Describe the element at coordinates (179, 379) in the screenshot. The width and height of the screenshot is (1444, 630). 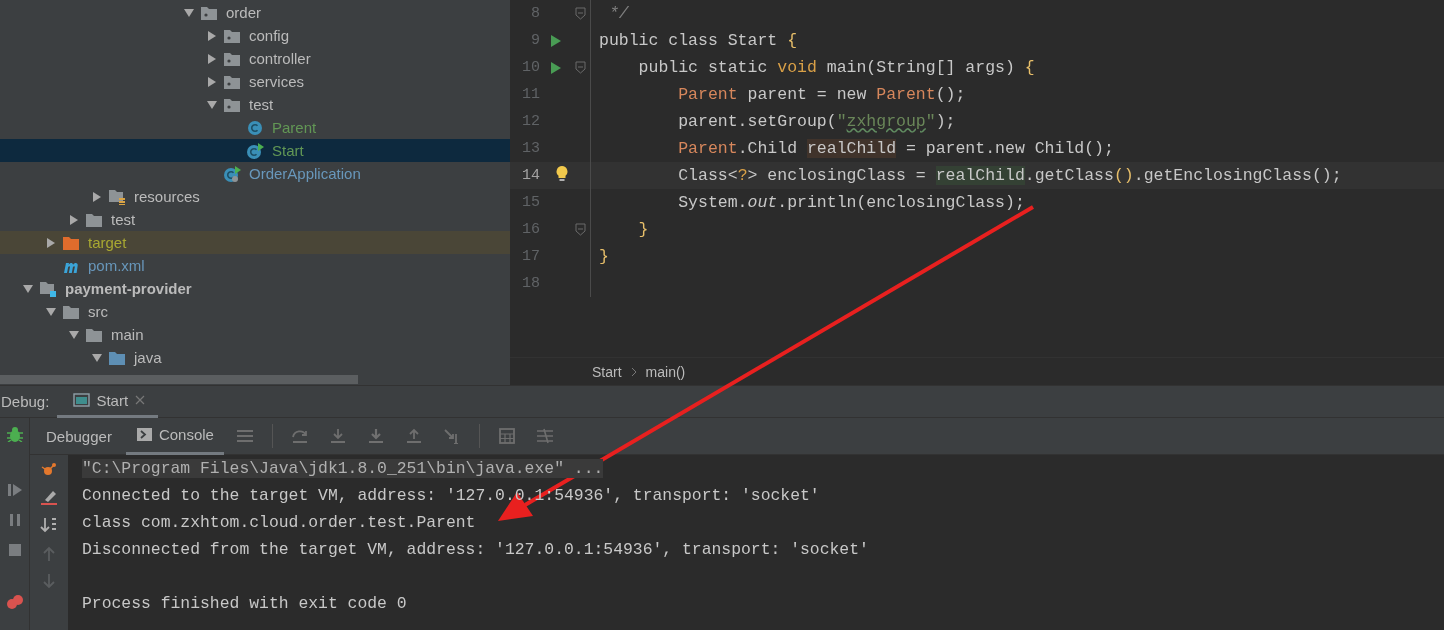
I see `scrollbar` at that location.